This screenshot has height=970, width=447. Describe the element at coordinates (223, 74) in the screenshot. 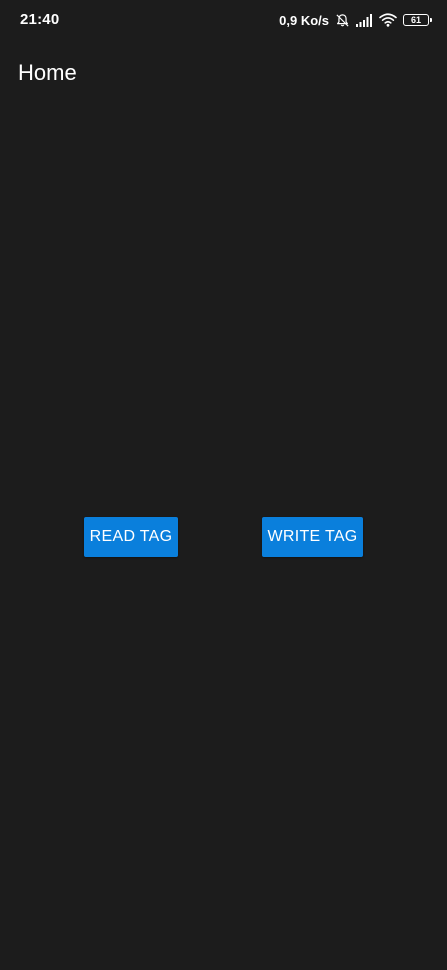

I see `app-bar: Home` at that location.